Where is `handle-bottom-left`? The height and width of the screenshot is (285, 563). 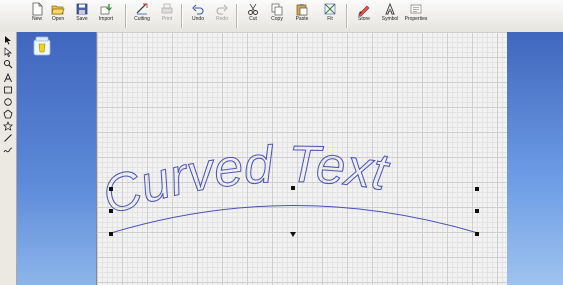
handle-bottom-left is located at coordinates (111, 234).